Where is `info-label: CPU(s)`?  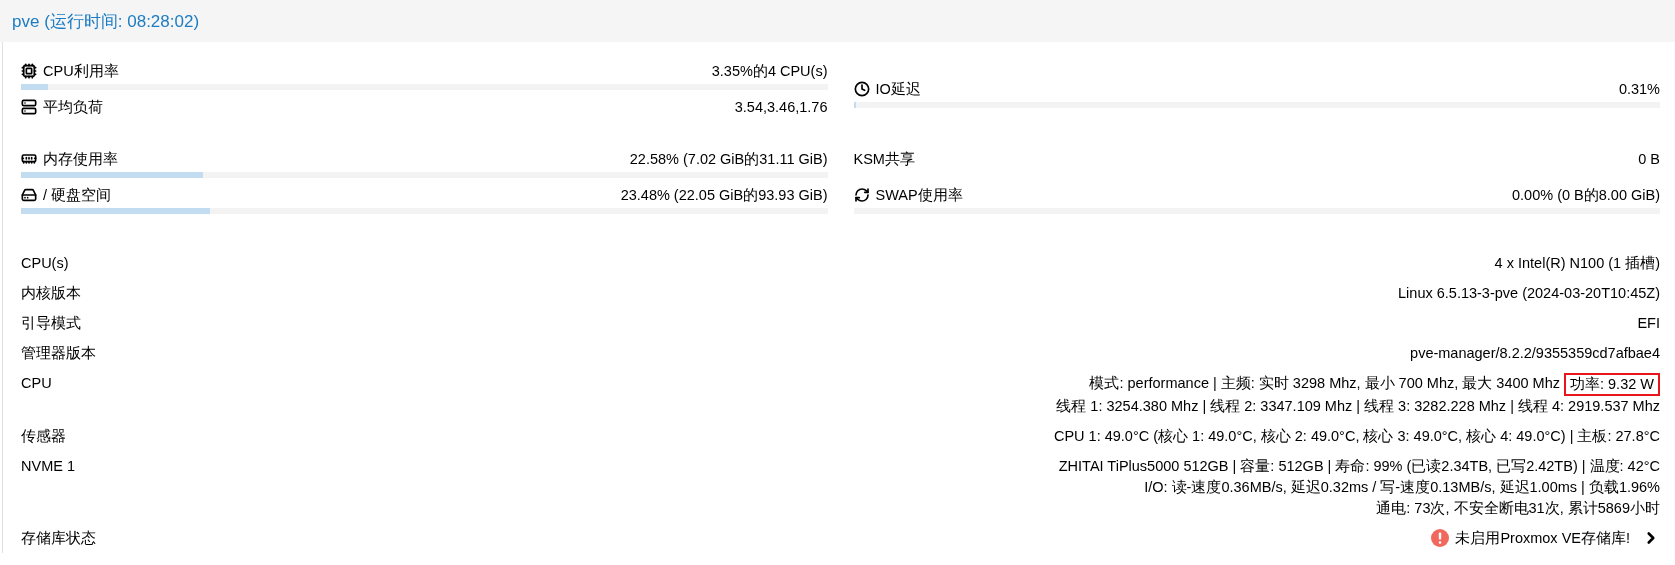 info-label: CPU(s) is located at coordinates (45, 263).